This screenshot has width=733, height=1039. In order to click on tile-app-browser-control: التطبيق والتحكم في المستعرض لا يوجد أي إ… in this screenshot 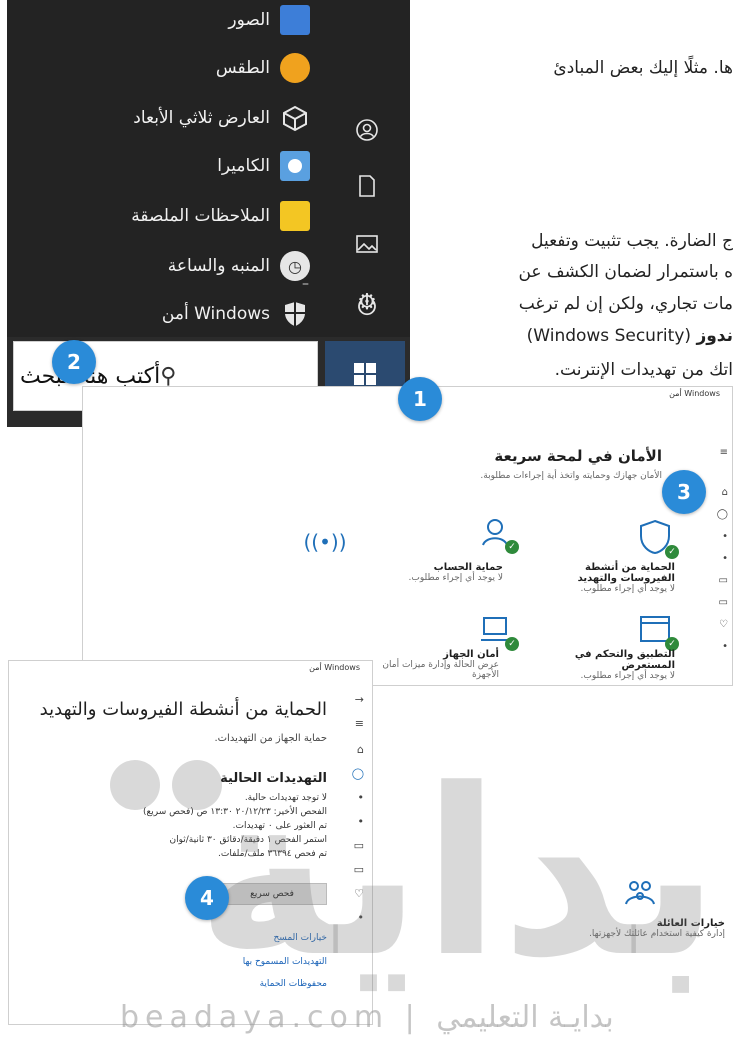, I will do `click(615, 665)`.